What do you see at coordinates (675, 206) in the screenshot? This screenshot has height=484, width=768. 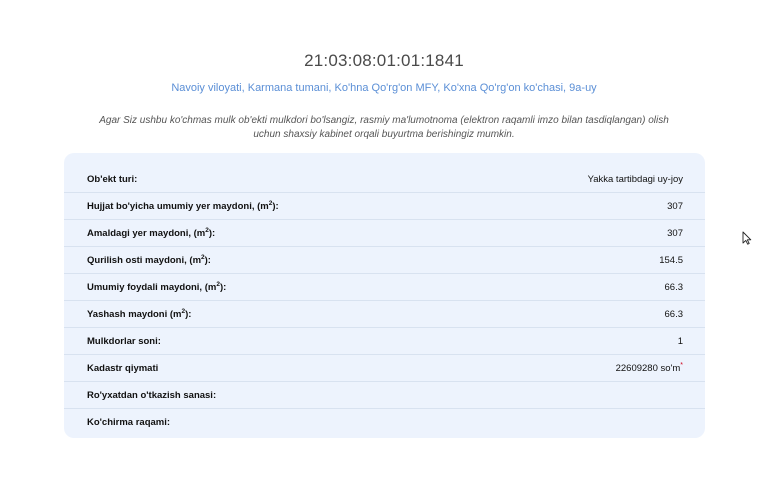 I see `doc-area-value: 307` at bounding box center [675, 206].